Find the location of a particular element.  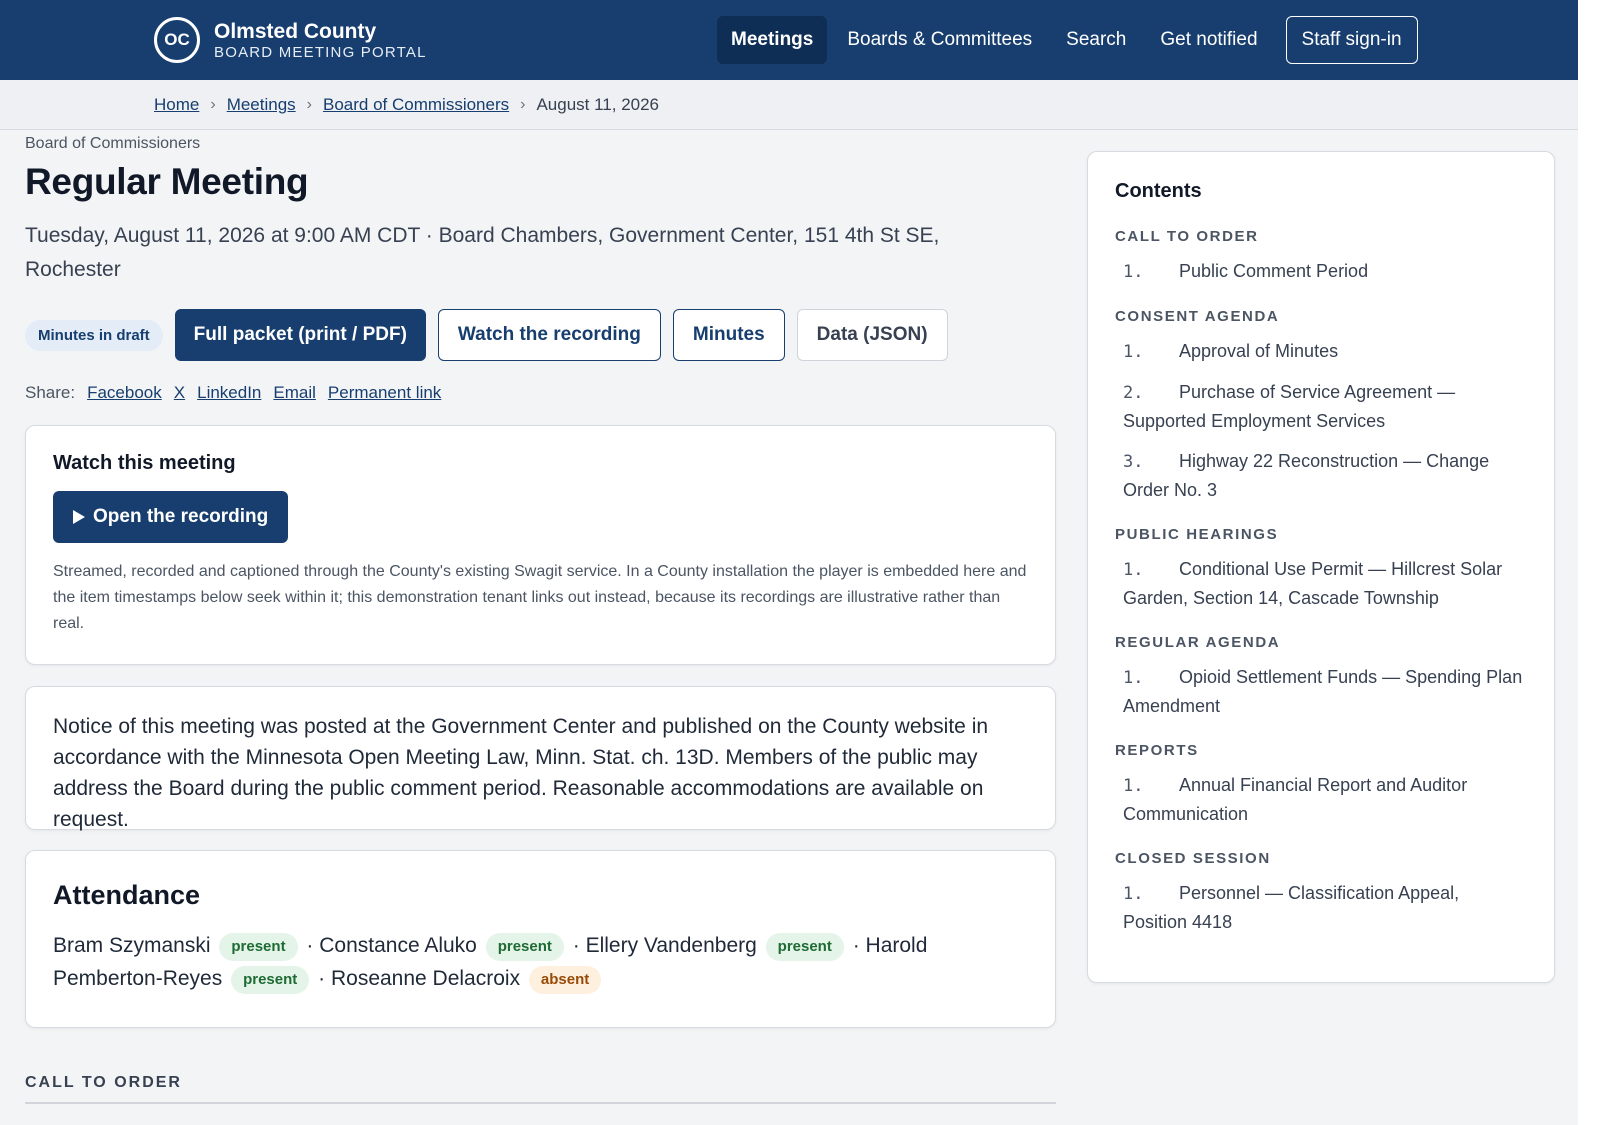

page-title: Regular Meeting is located at coordinates (167, 181).